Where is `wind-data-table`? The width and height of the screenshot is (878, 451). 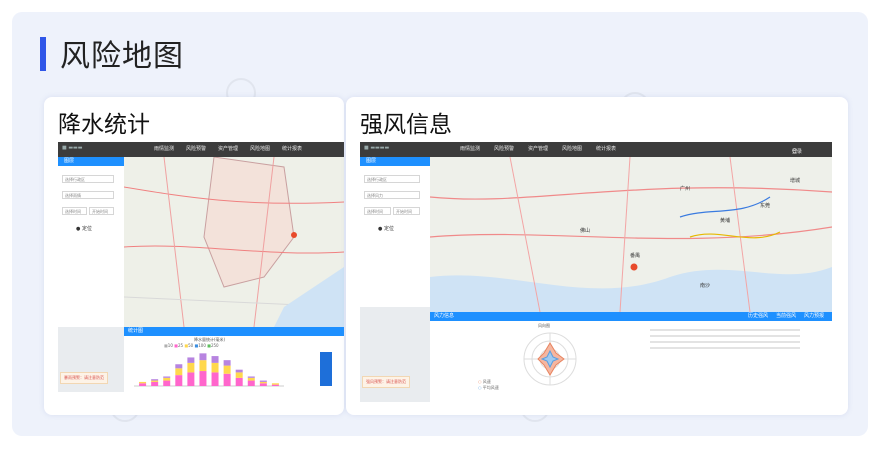 wind-data-table is located at coordinates (725, 342).